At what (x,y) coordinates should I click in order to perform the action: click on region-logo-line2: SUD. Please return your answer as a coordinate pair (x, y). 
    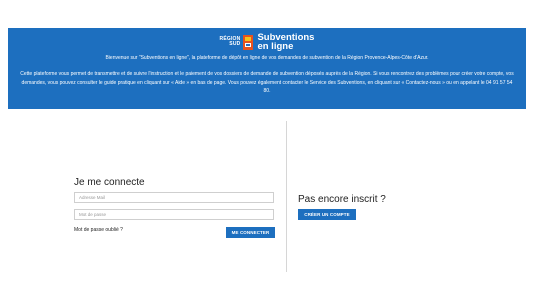
    Looking at the image, I should click on (235, 44).